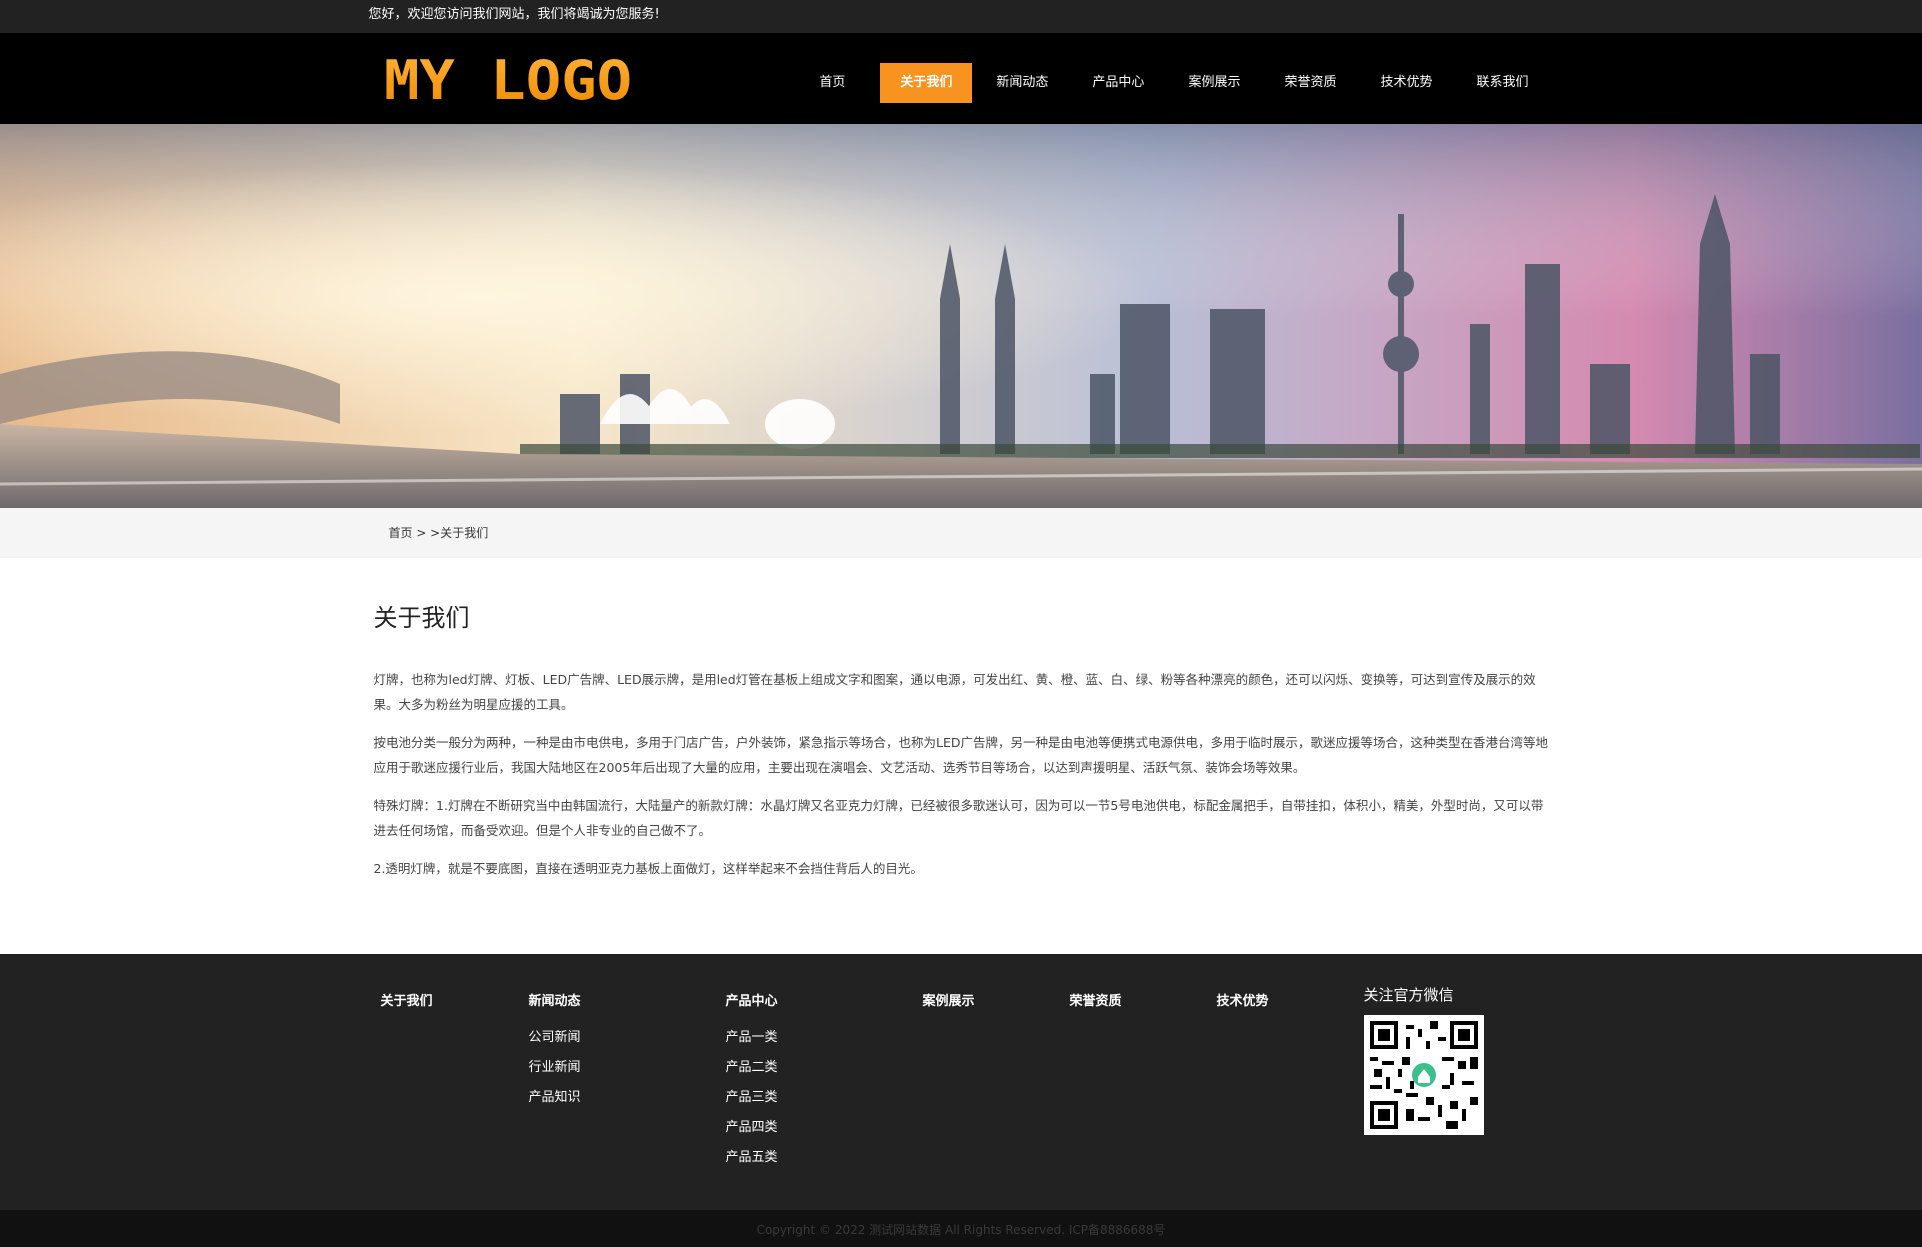 The width and height of the screenshot is (1922, 1247). I want to click on footer-col-cases: 案例展示, so click(949, 1006).